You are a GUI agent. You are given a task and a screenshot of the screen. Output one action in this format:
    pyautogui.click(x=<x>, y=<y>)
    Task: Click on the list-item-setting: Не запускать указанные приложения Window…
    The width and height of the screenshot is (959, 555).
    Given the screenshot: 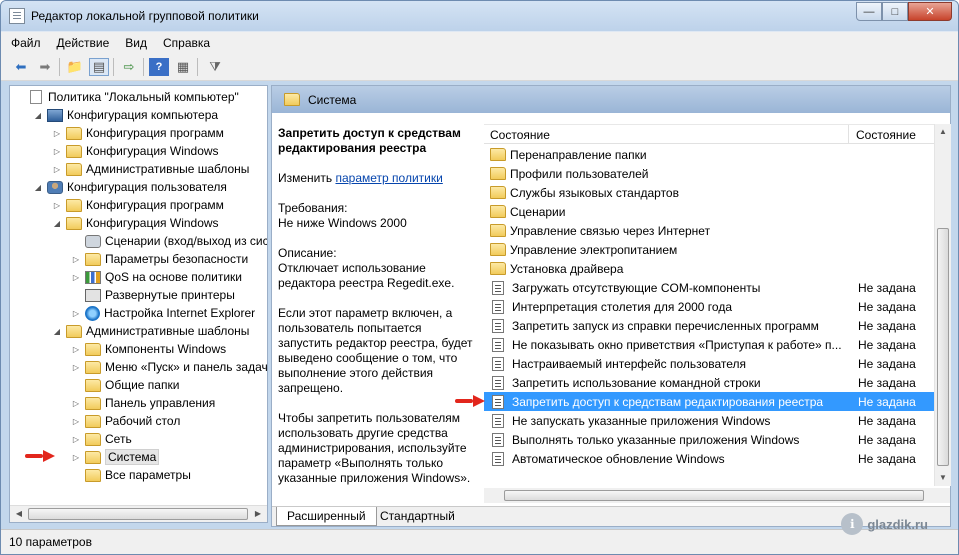 What is the action you would take?
    pyautogui.click(x=709, y=420)
    